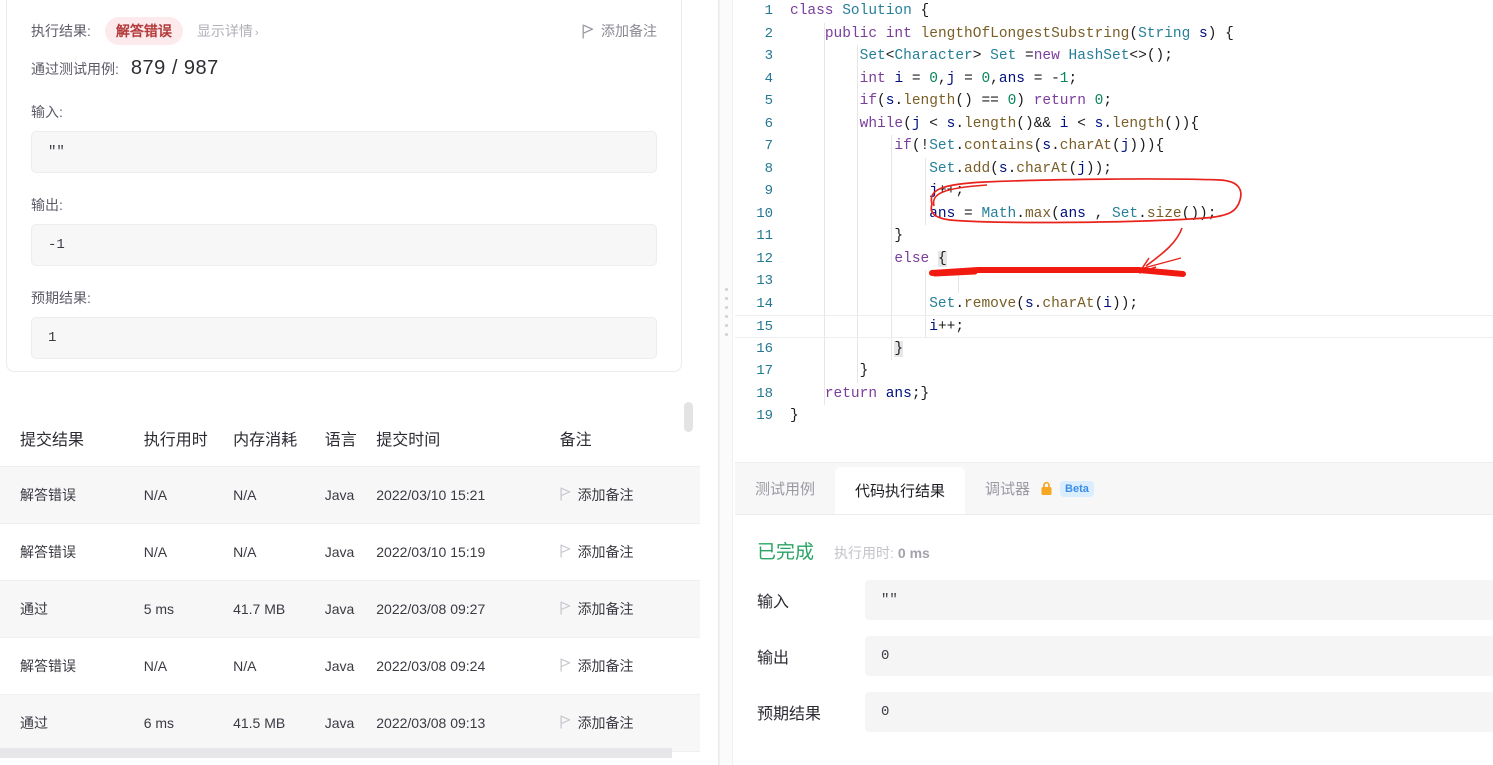  What do you see at coordinates (1179, 600) in the screenshot?
I see `console-input-box: ""` at bounding box center [1179, 600].